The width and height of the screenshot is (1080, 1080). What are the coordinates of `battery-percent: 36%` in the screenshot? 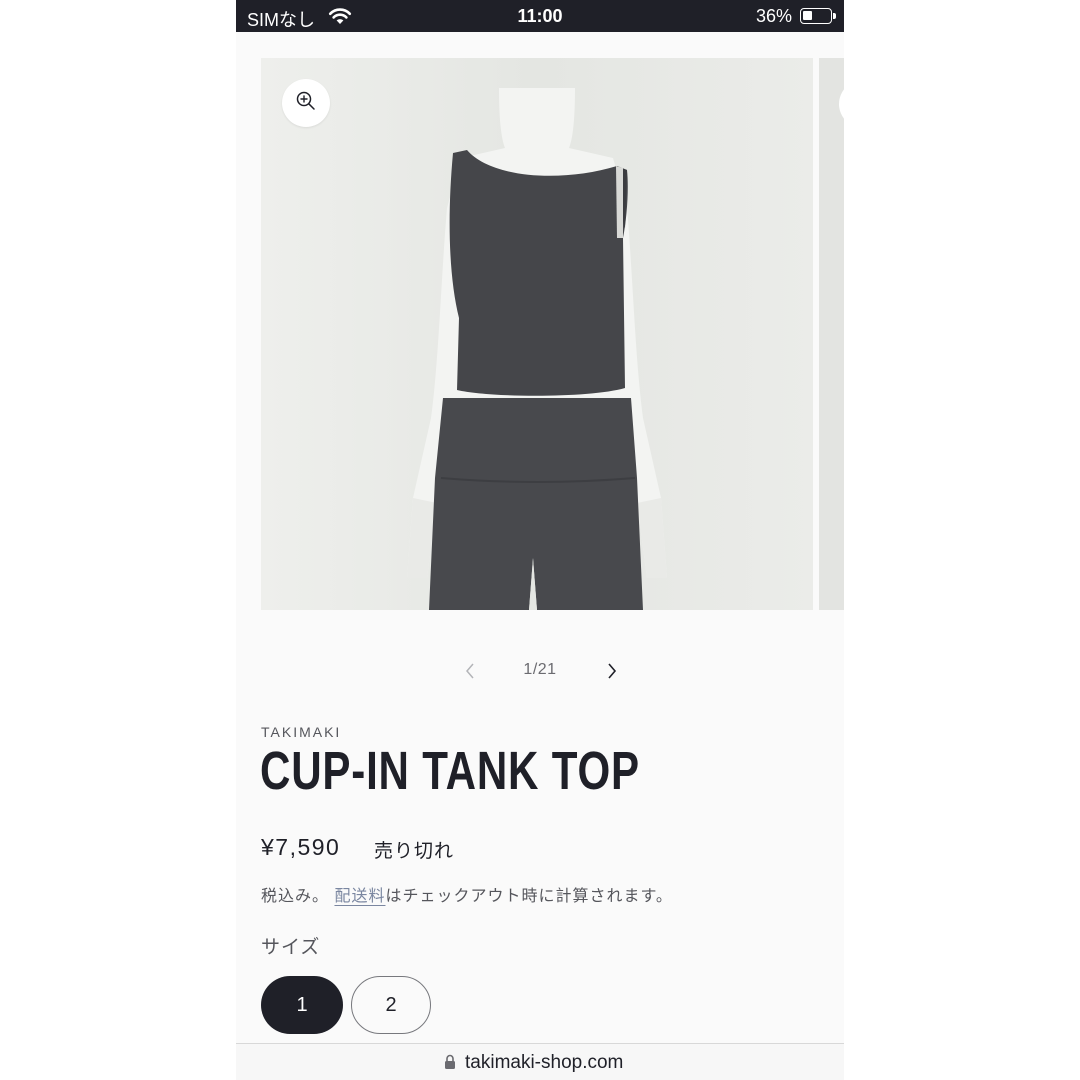 It's located at (773, 16).